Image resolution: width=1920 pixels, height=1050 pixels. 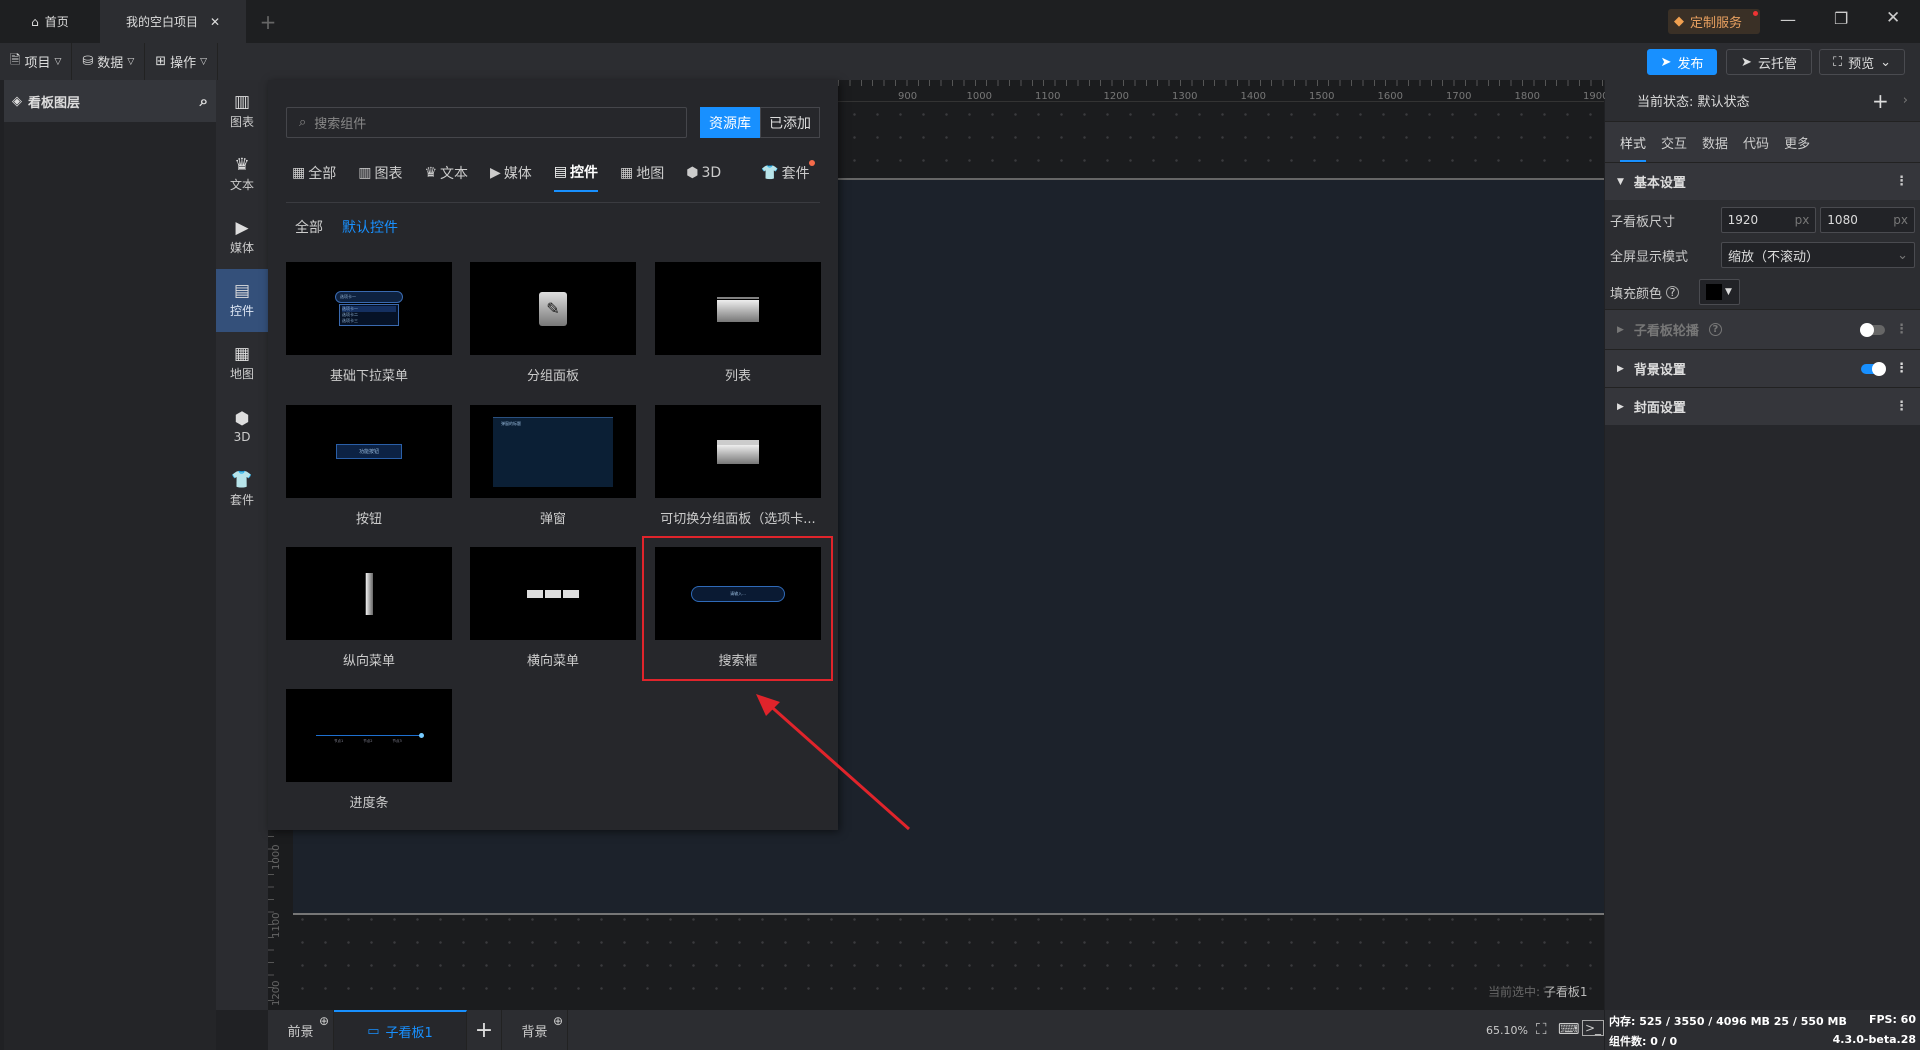 I want to click on add-board-button: +, so click(x=484, y=1030).